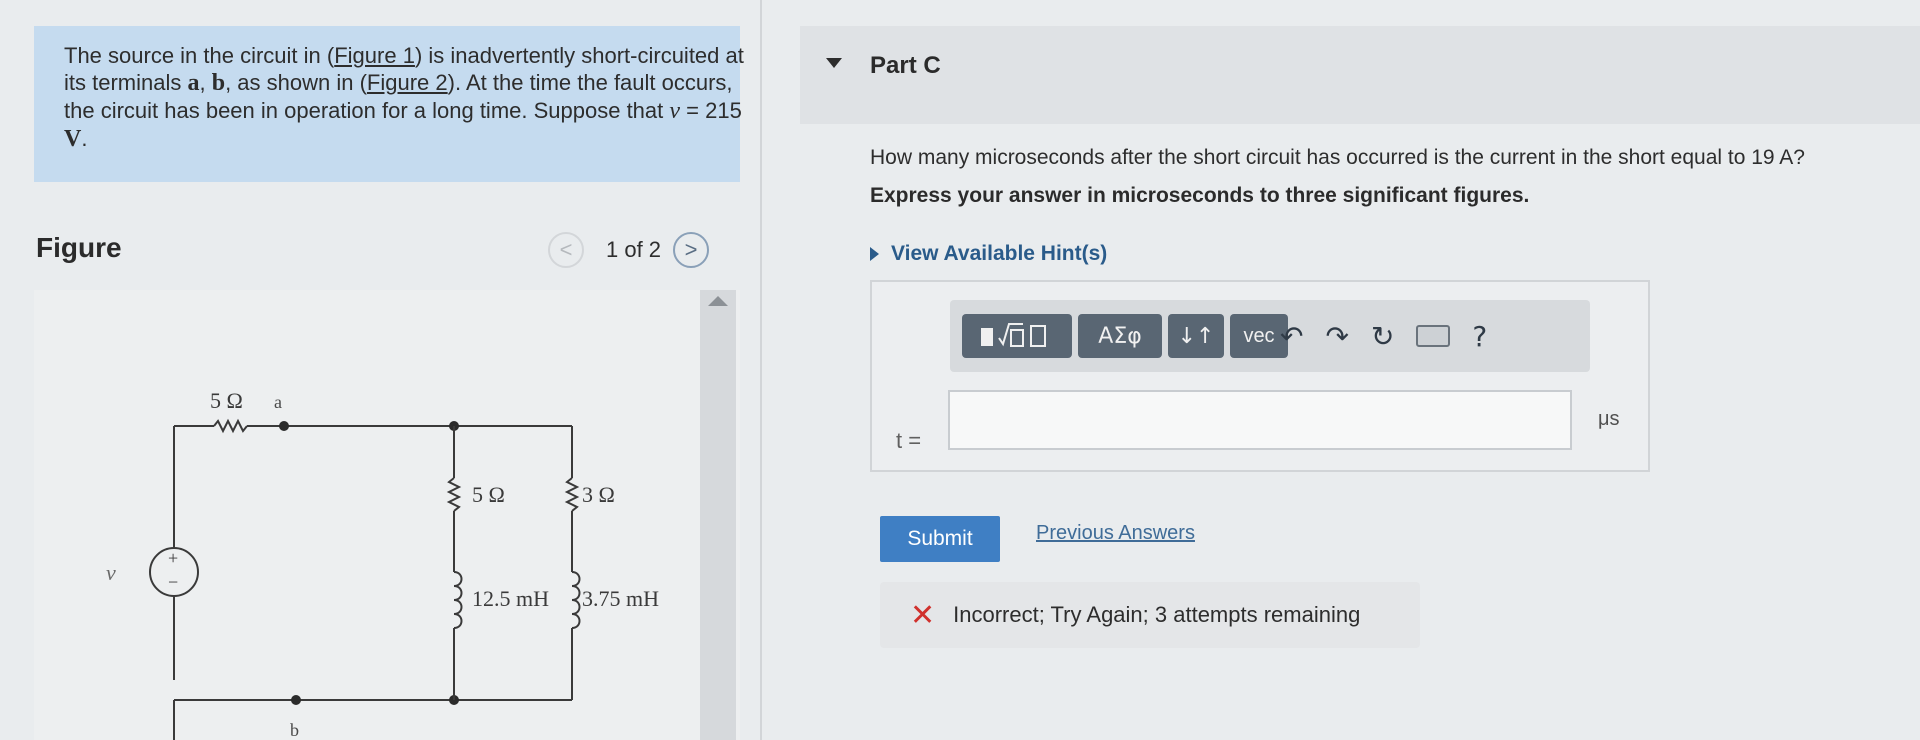 The width and height of the screenshot is (1920, 740). What do you see at coordinates (510, 598) in the screenshot?
I see `inductor-middle-label: 12.5 mH` at bounding box center [510, 598].